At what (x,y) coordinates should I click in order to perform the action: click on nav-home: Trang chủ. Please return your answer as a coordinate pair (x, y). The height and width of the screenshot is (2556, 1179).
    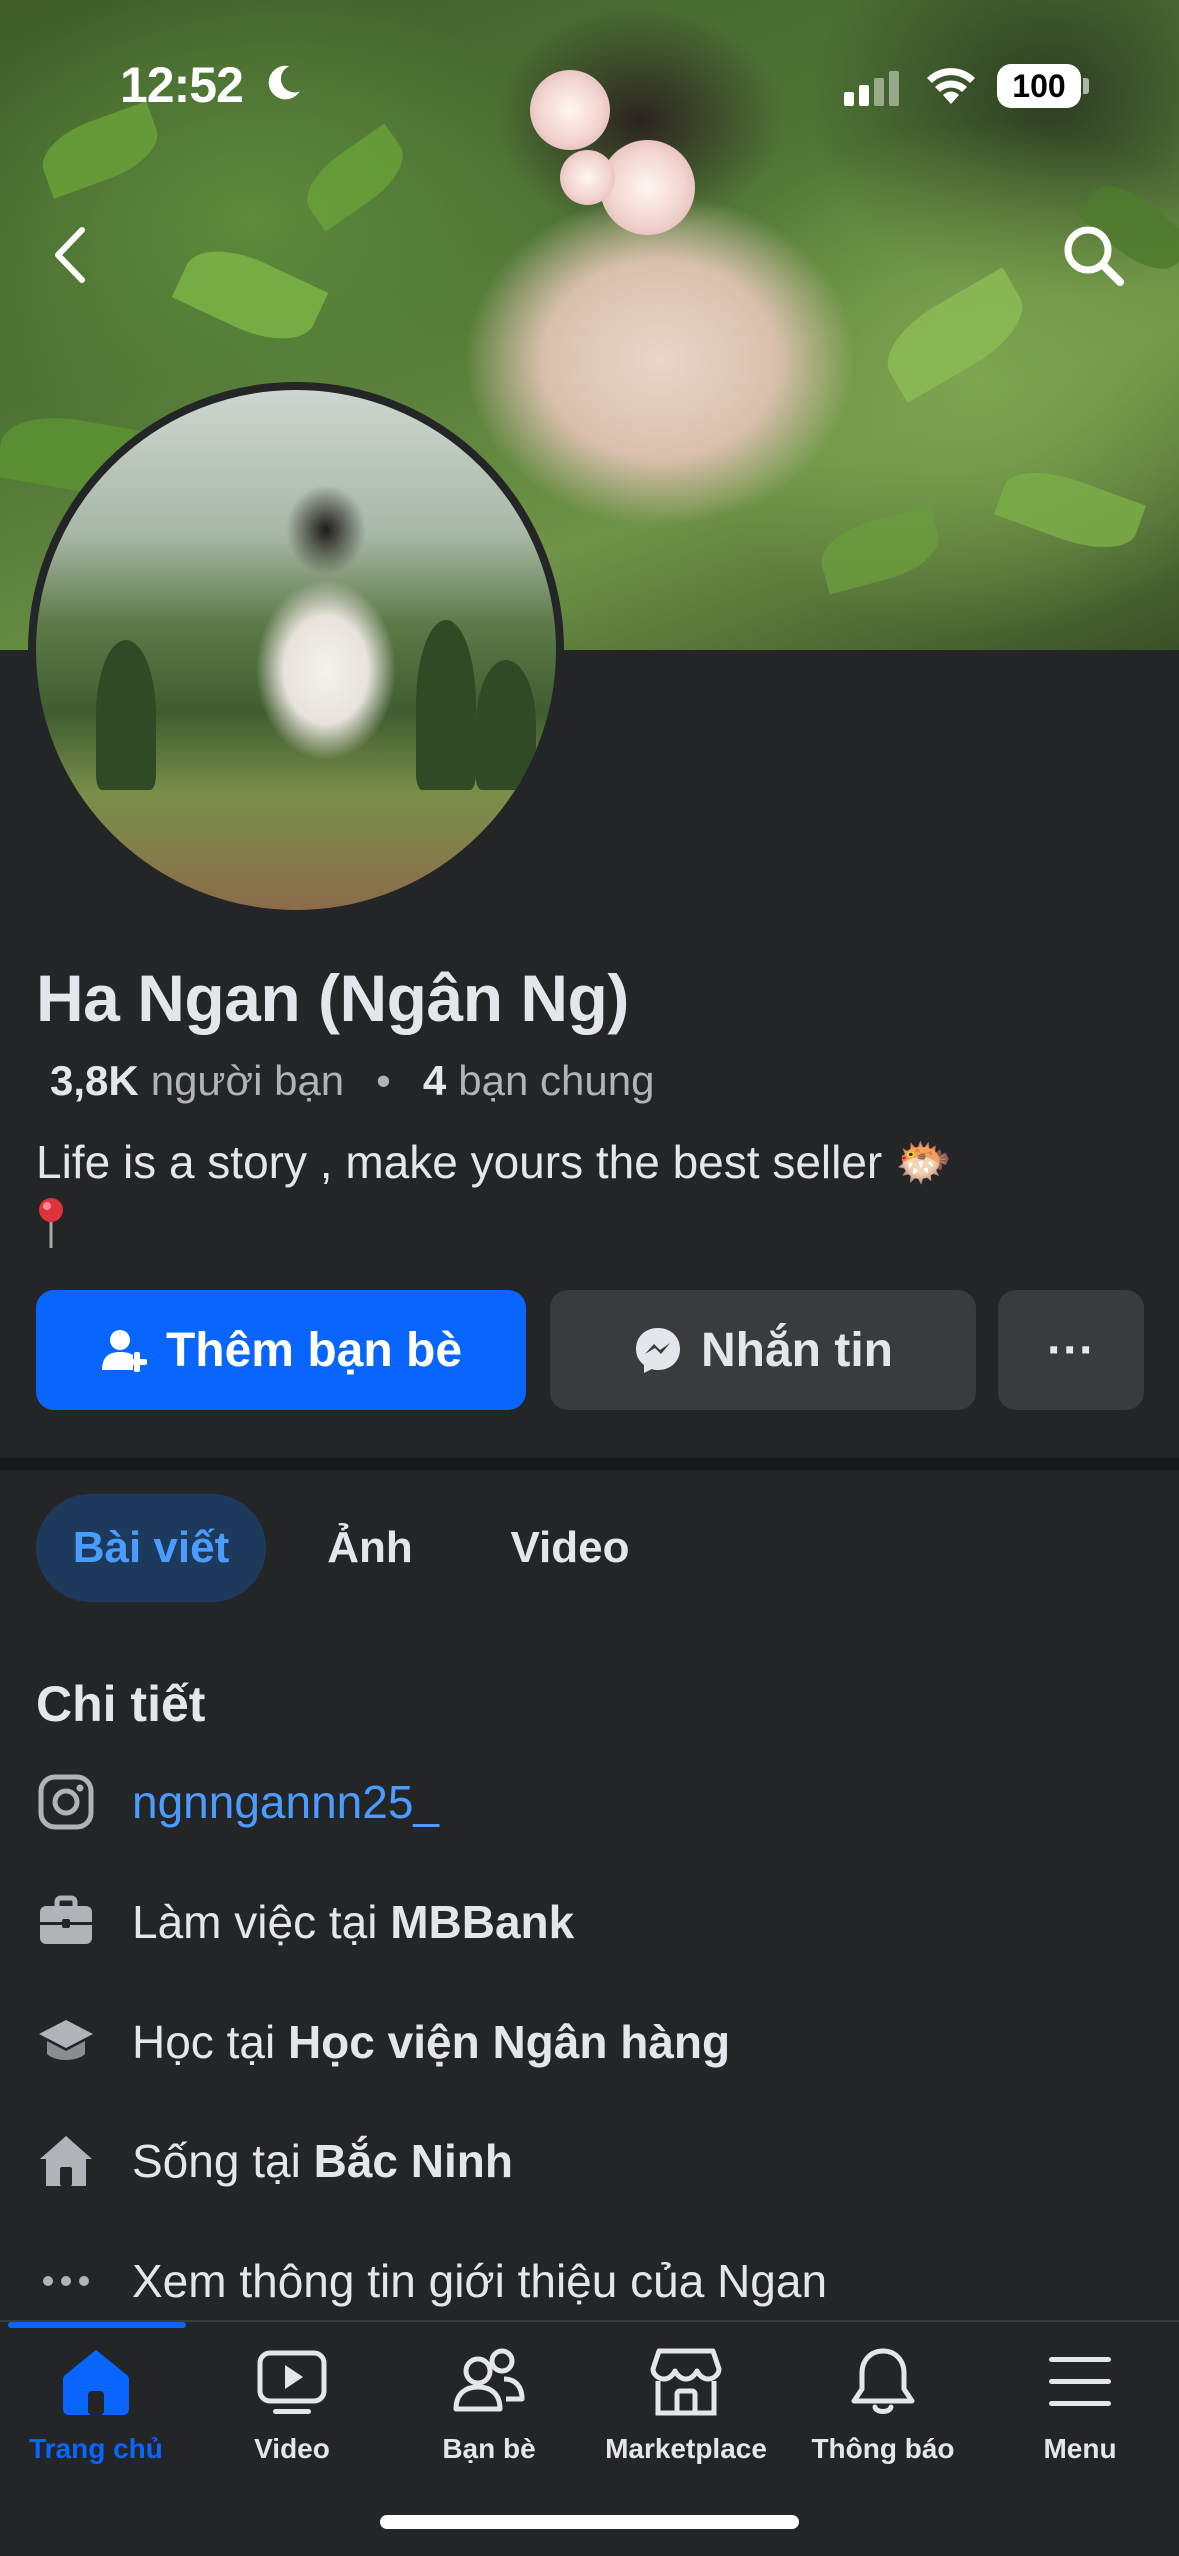
    Looking at the image, I should click on (97, 2410).